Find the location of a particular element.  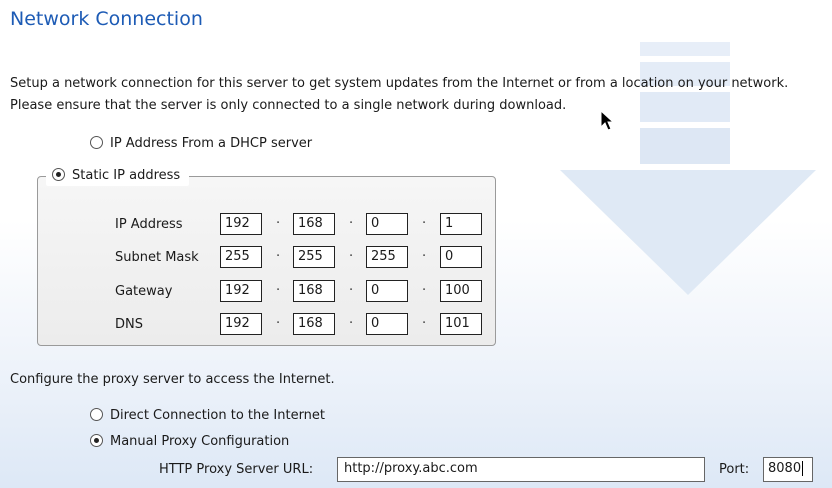

ip-row-label: IP Address is located at coordinates (149, 224).